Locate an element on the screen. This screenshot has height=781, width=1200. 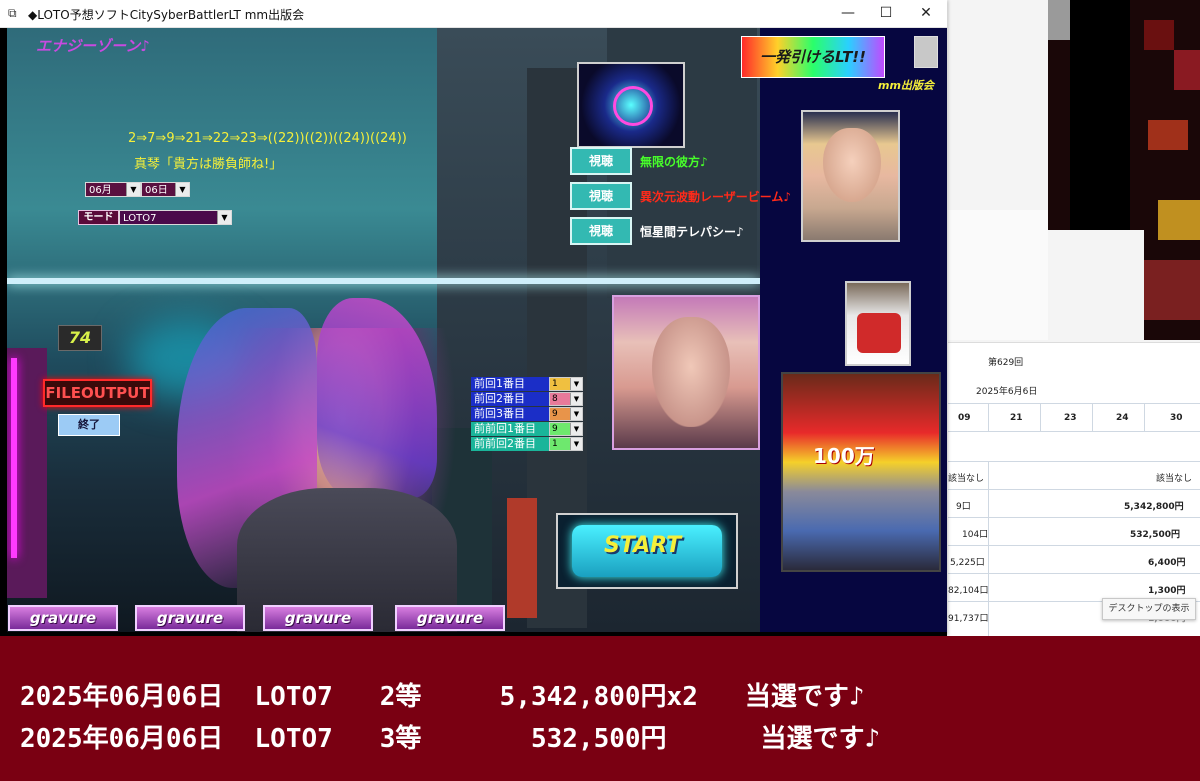
prev-row-select: 8 ▼ is located at coordinates (566, 399).